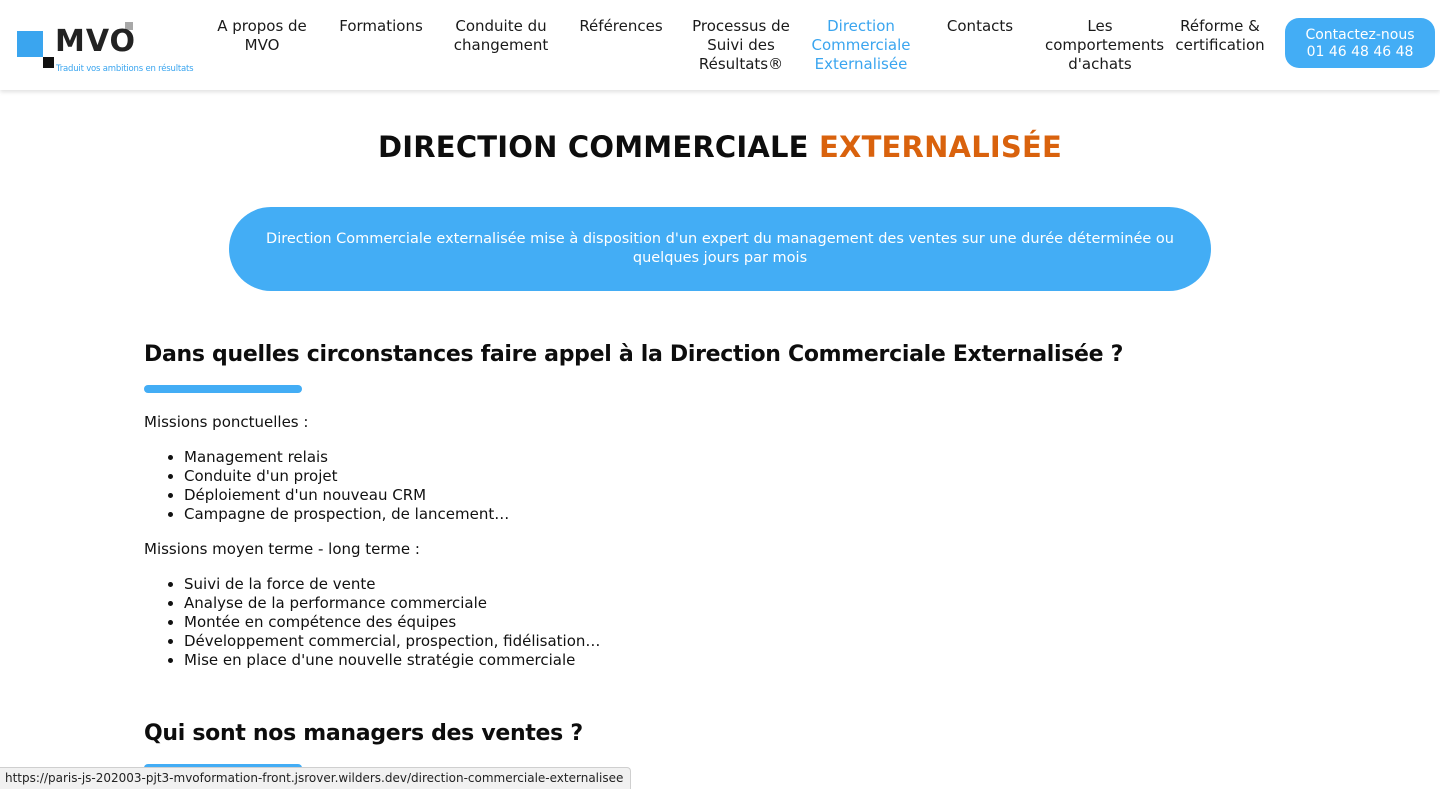 This screenshot has height=789, width=1440. What do you see at coordinates (593, 147) in the screenshot?
I see `page-title-main: DIRECTION COMMERCIALE` at bounding box center [593, 147].